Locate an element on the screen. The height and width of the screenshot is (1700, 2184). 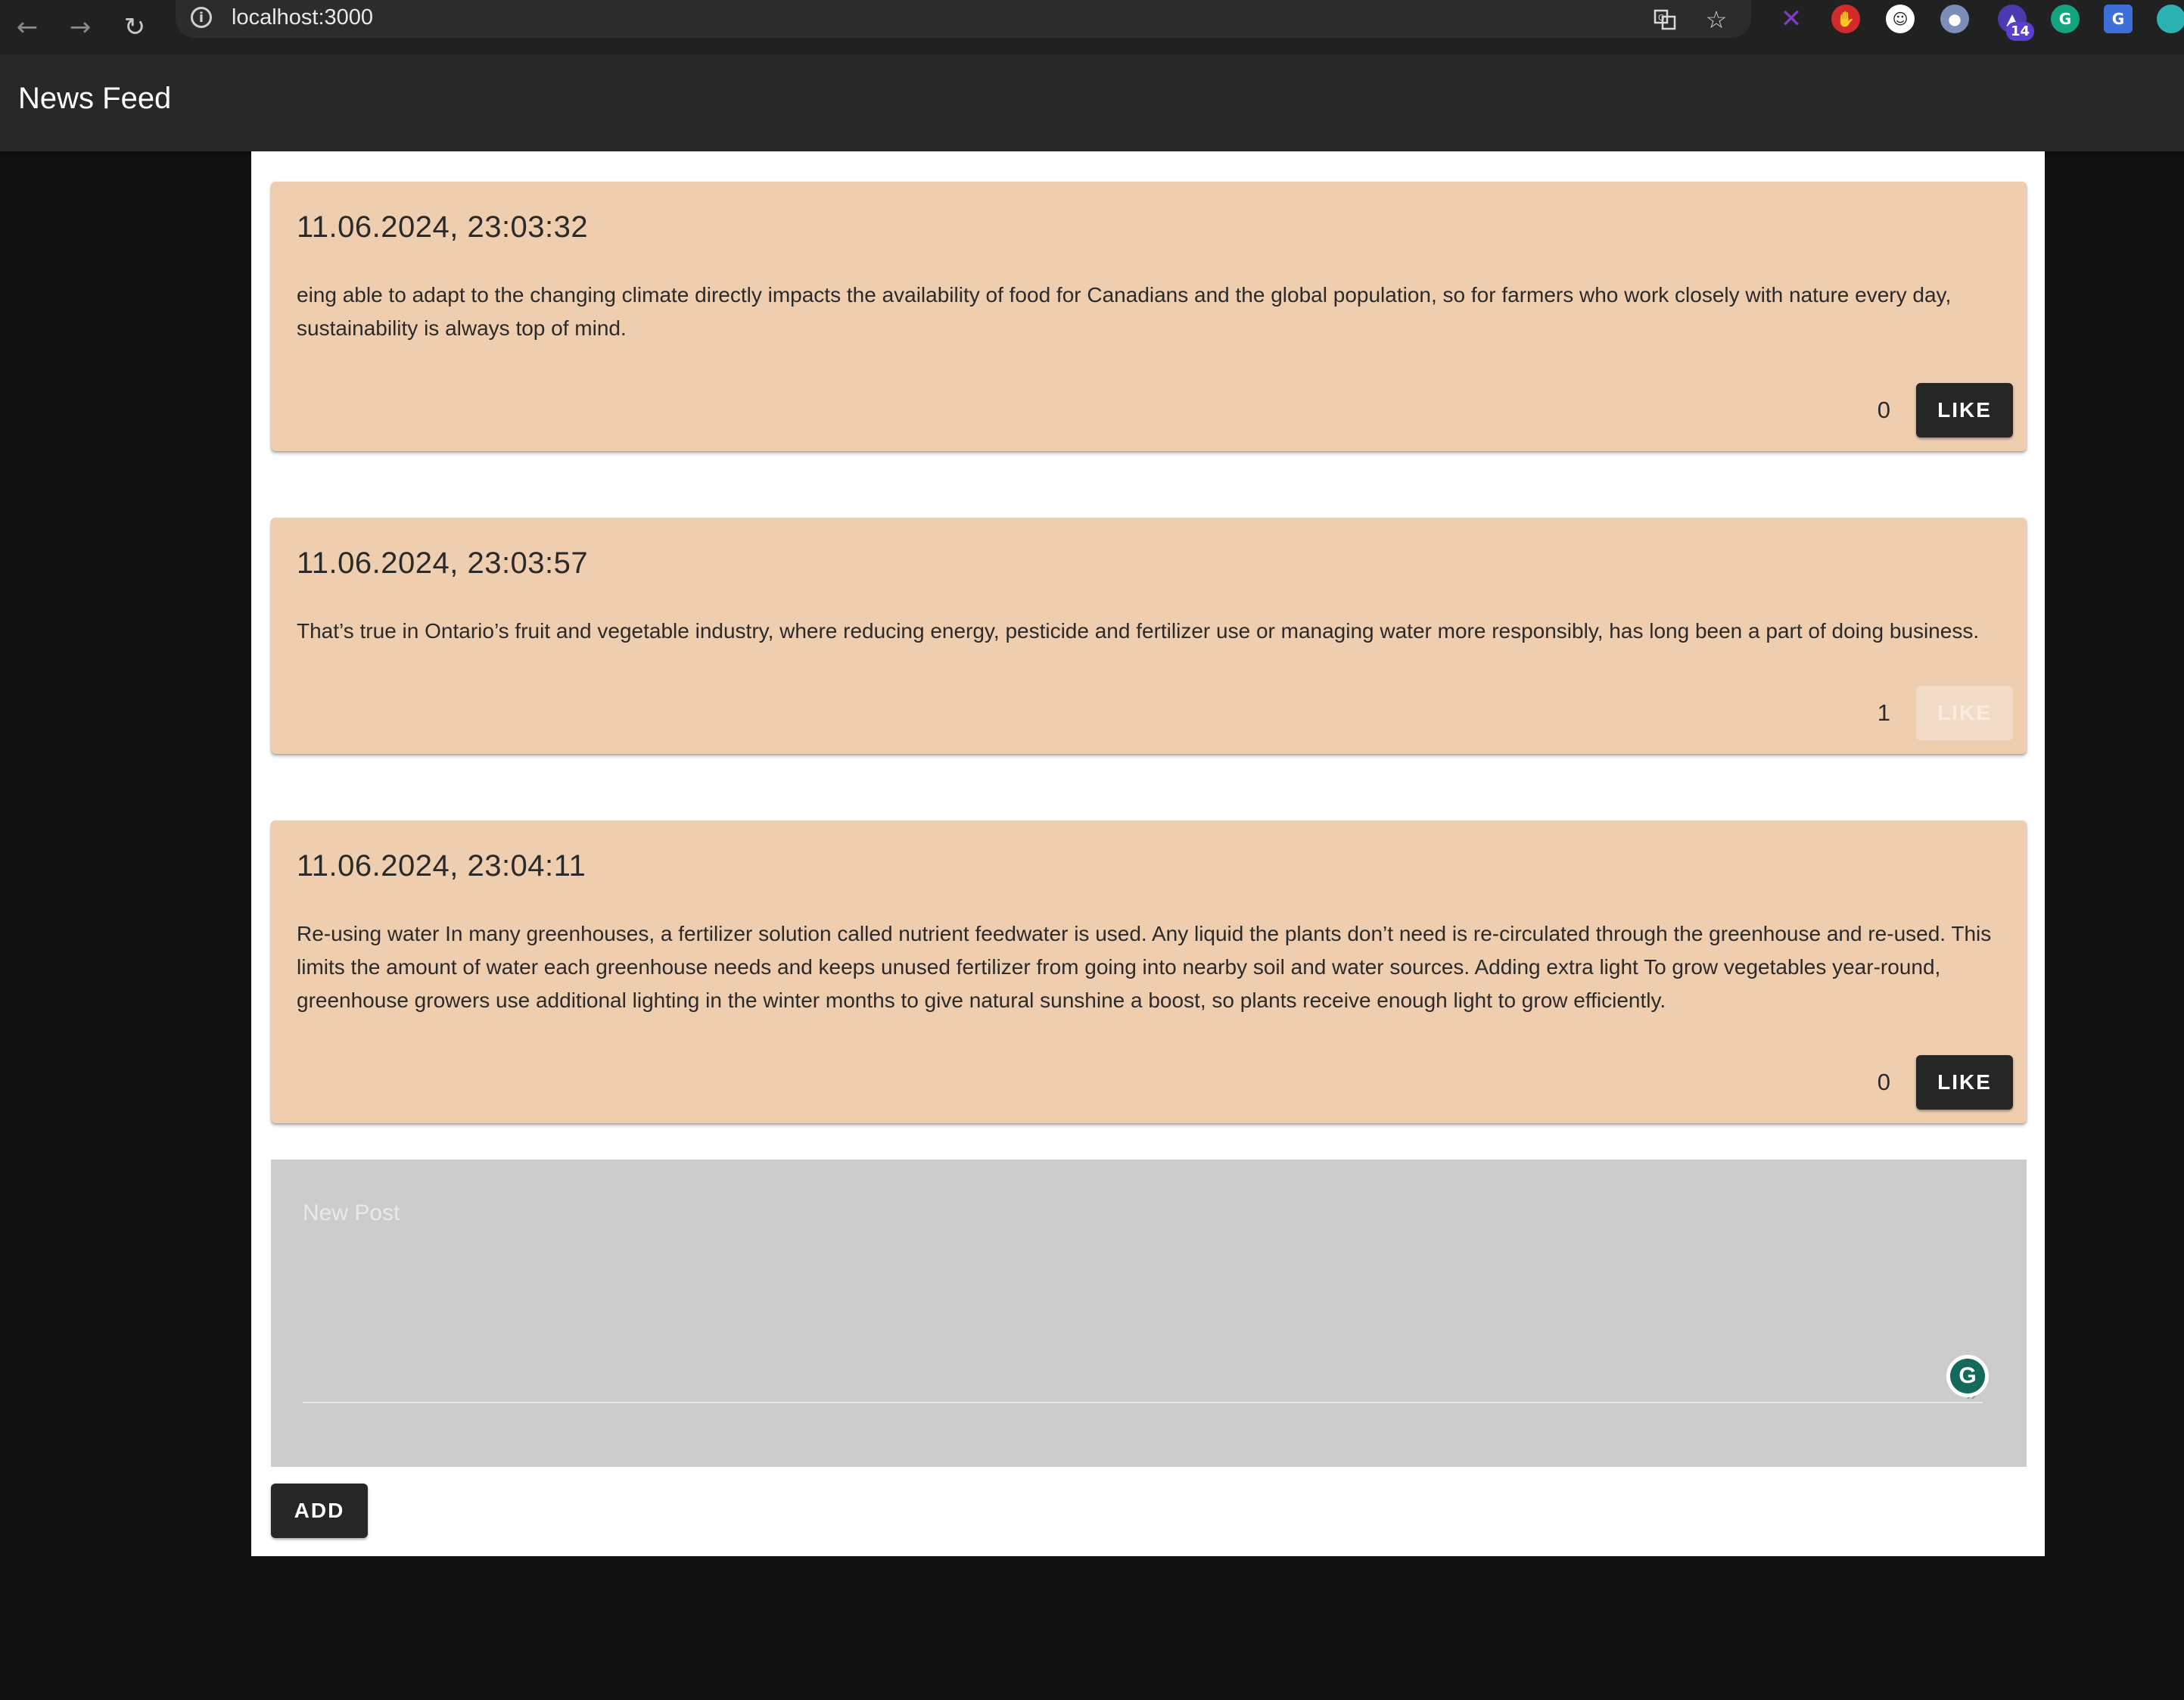
like-count: 1 is located at coordinates (1883, 712).